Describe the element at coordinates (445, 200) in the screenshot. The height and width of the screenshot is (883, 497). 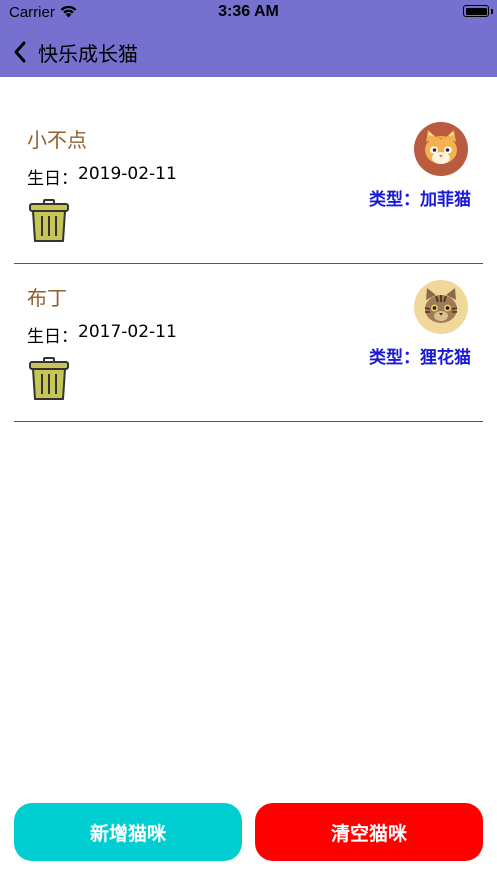
I see `type-value: 加菲猫` at that location.